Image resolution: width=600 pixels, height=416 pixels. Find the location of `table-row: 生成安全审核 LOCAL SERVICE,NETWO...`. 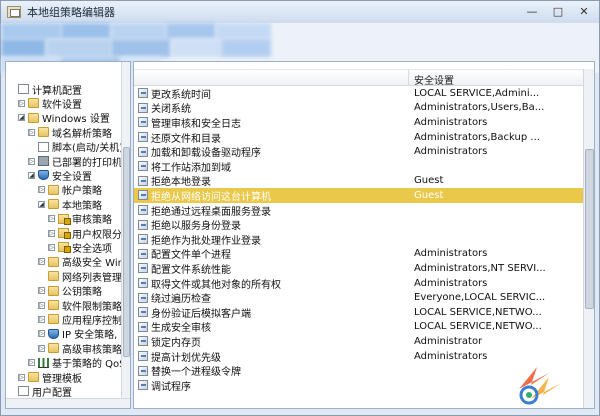

table-row: 生成安全审核 LOCAL SERVICE,NETWO... is located at coordinates (359, 327).